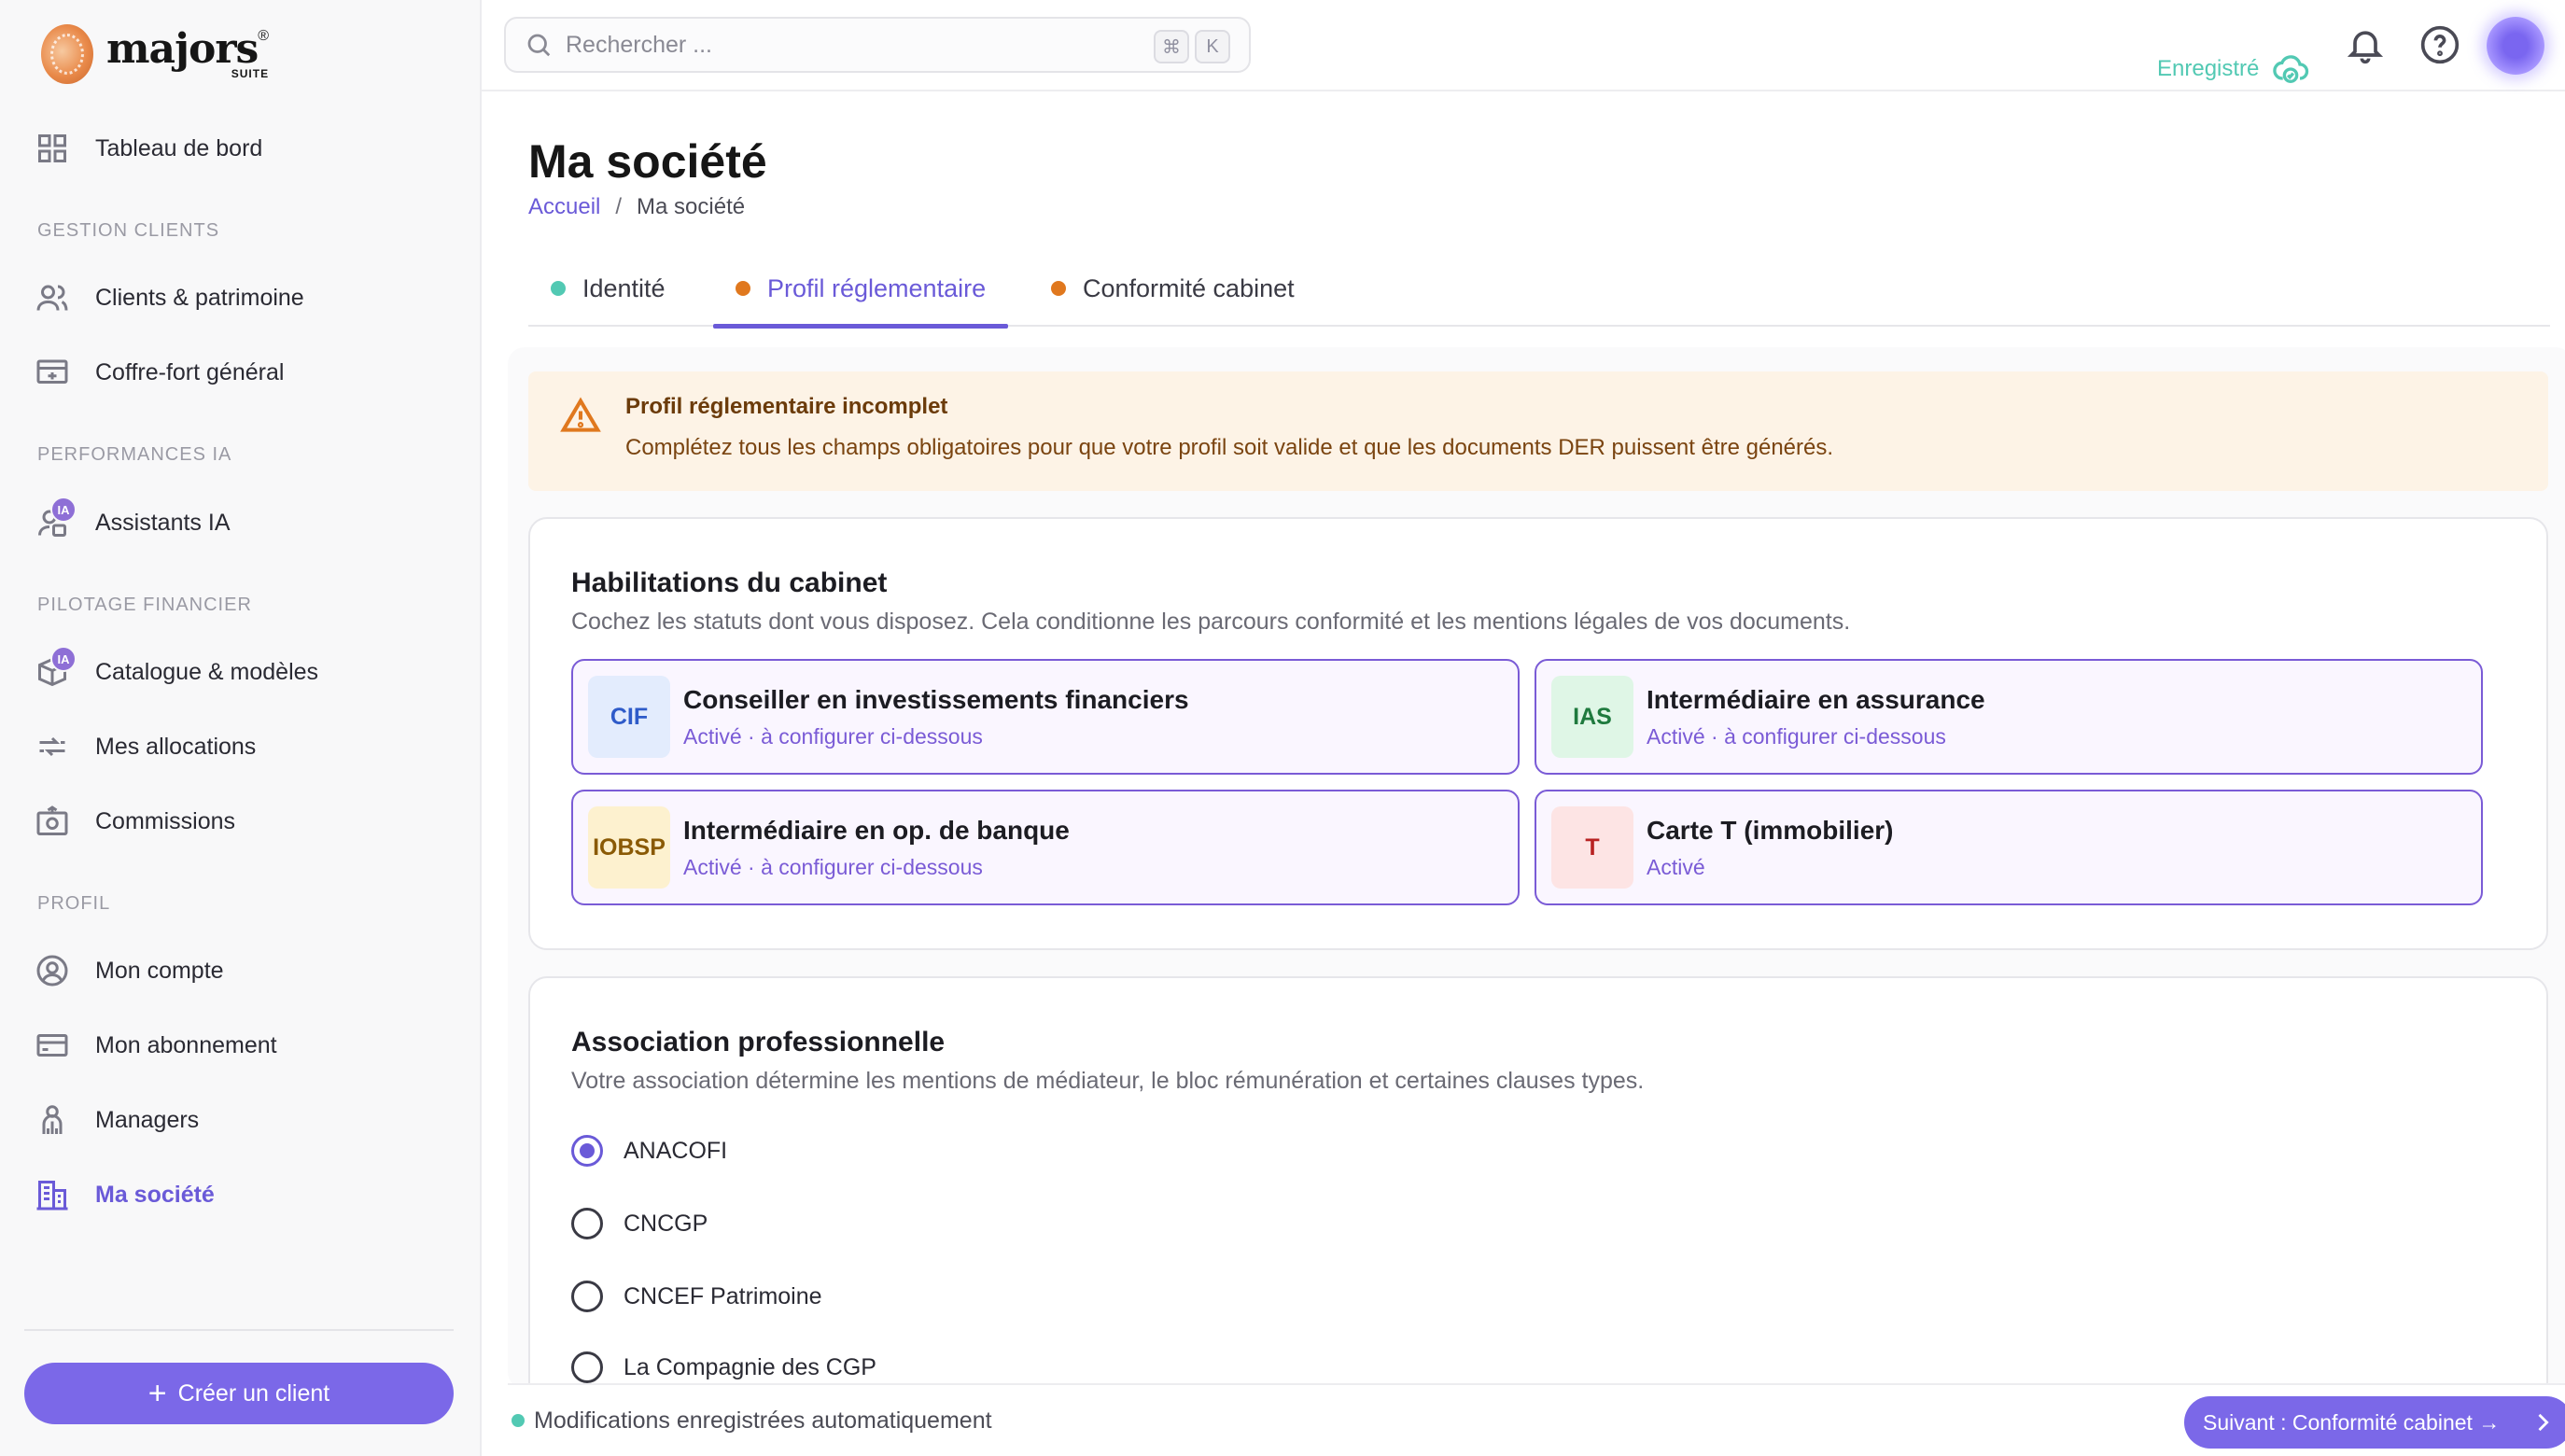 This screenshot has width=2565, height=1456. I want to click on next-step-button: Suivant : Conformité cabinet →, so click(2374, 1422).